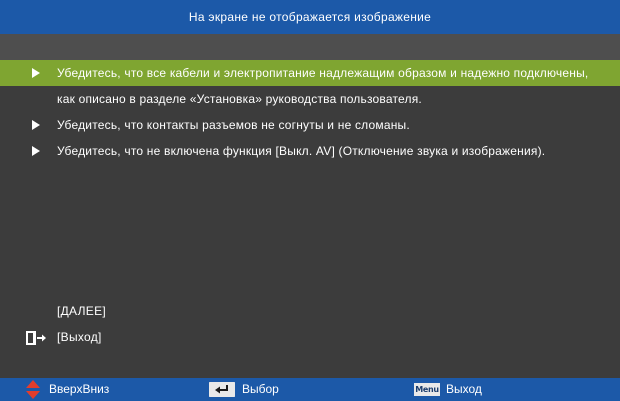  I want to click on next-button: [ДАЛЕЕ], so click(310, 311).